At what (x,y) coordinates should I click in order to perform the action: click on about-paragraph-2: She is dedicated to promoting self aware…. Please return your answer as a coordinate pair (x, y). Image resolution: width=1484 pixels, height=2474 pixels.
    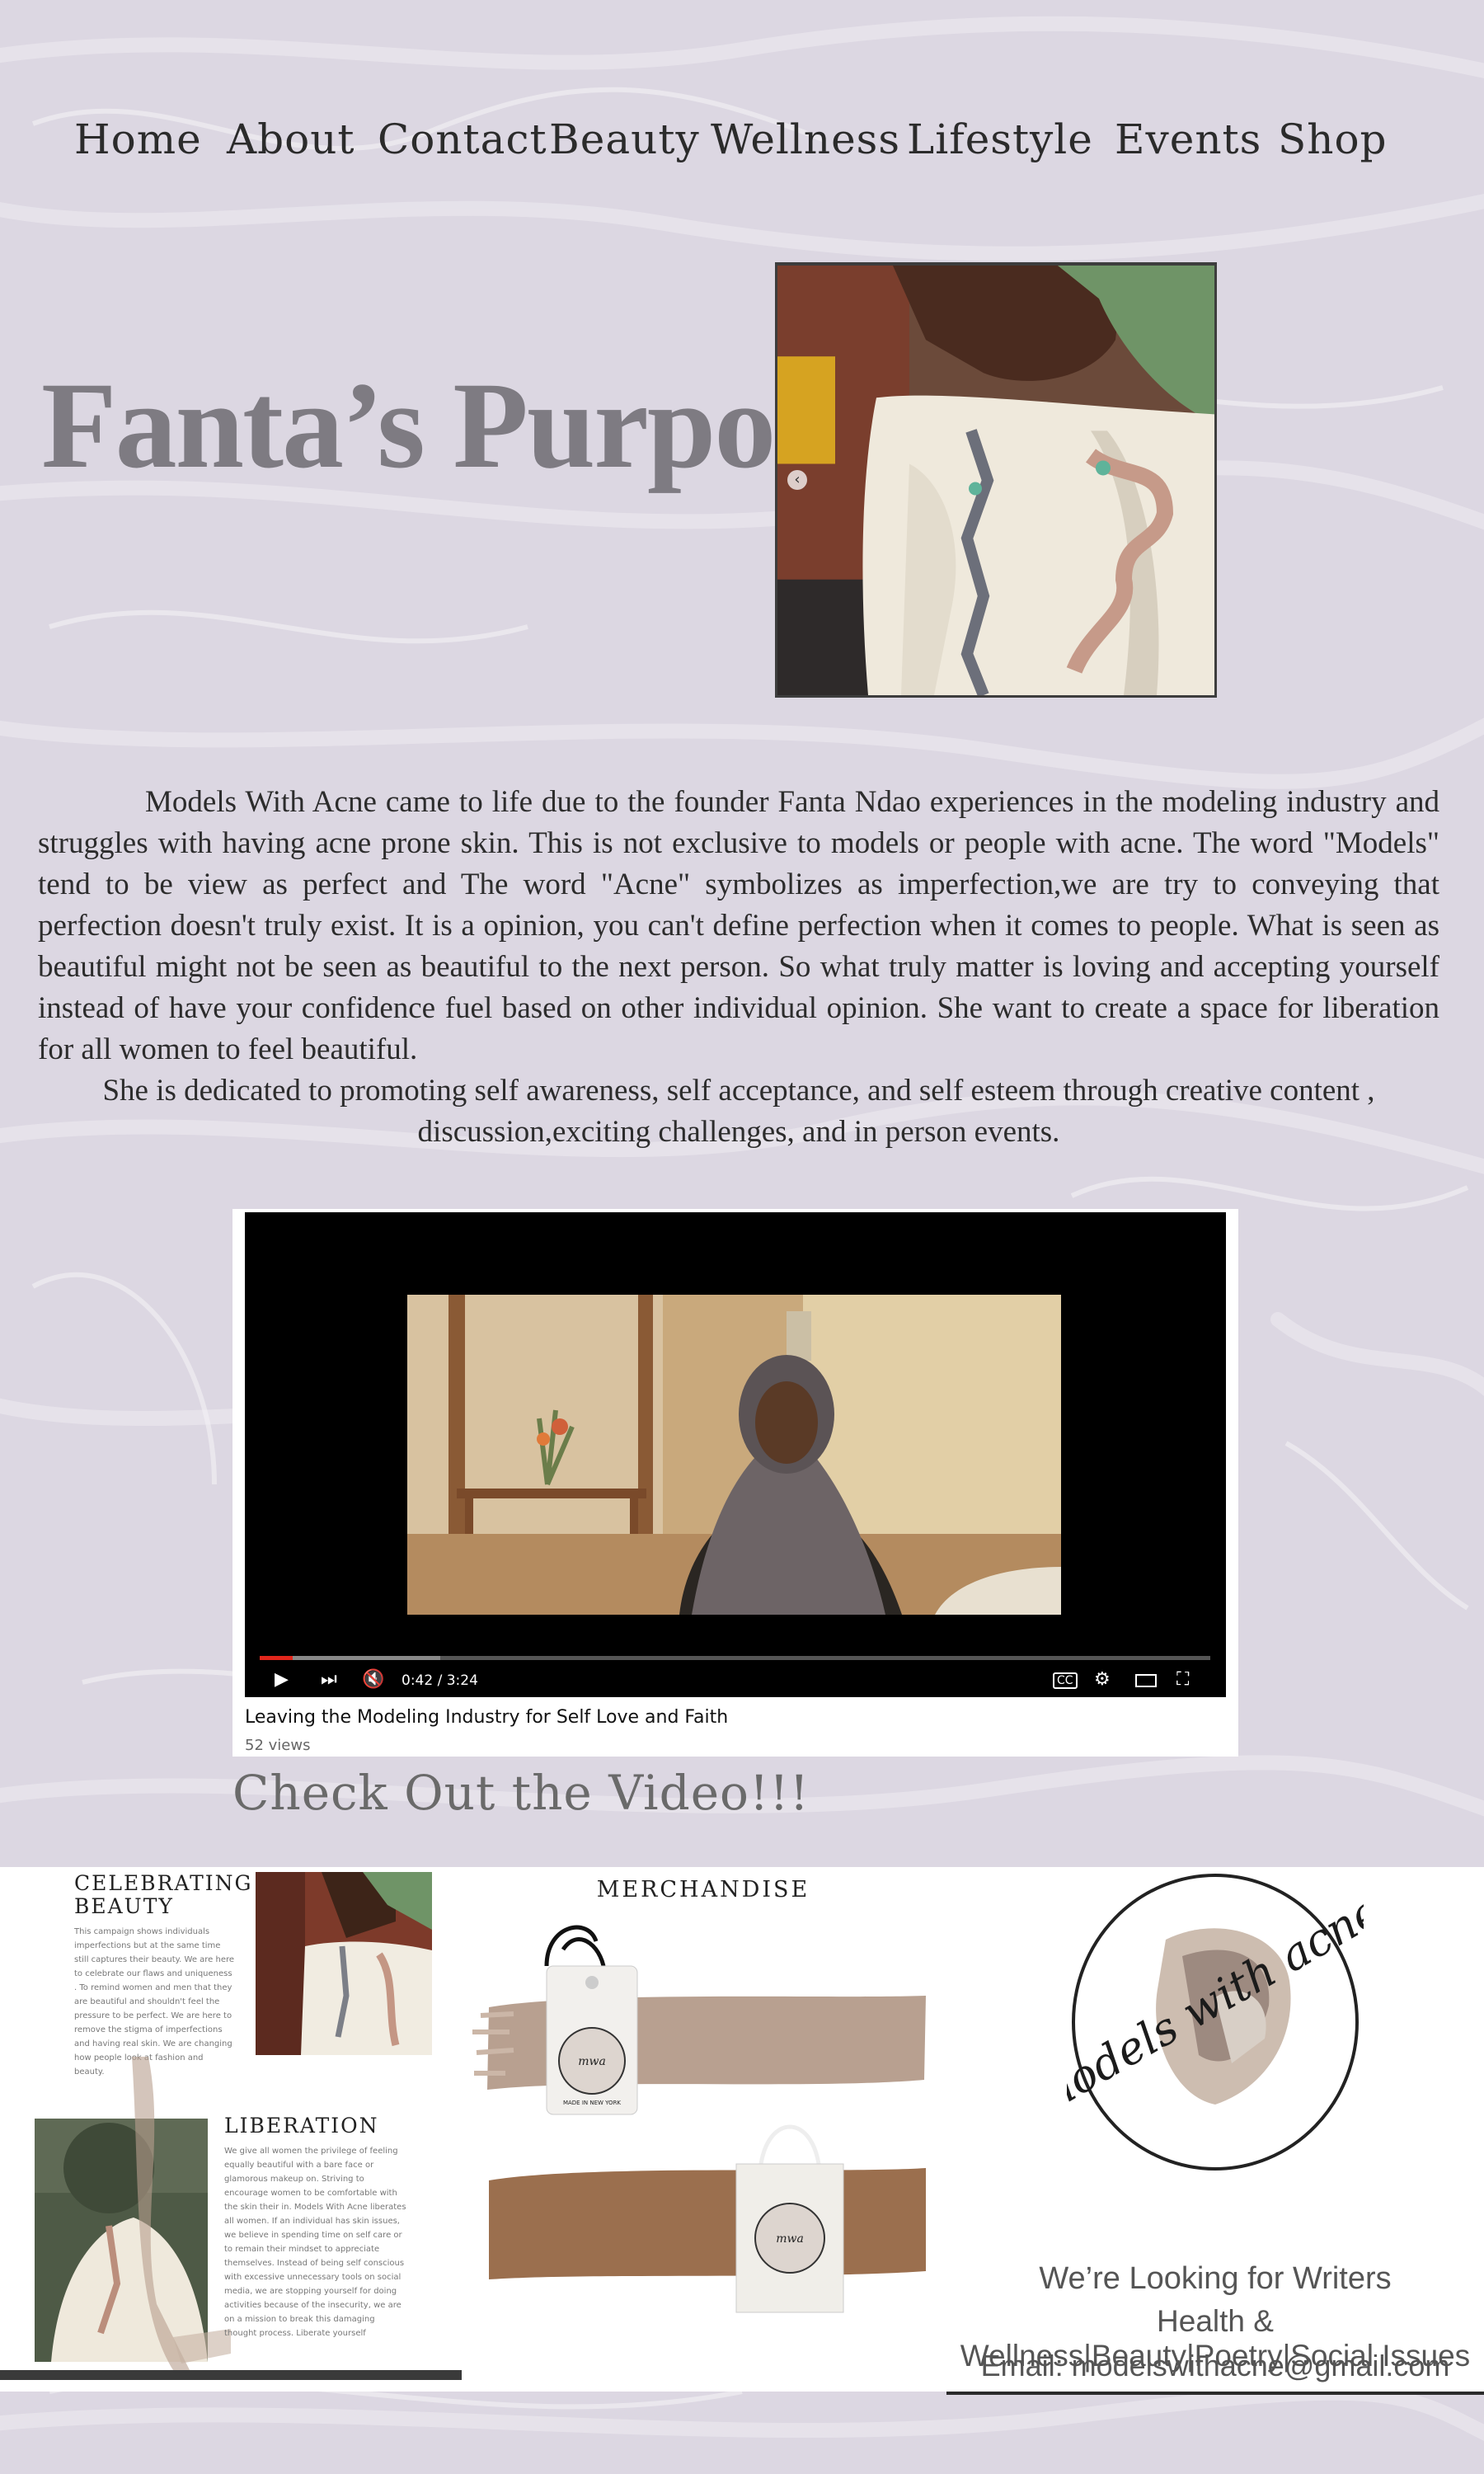
    Looking at the image, I should click on (738, 1111).